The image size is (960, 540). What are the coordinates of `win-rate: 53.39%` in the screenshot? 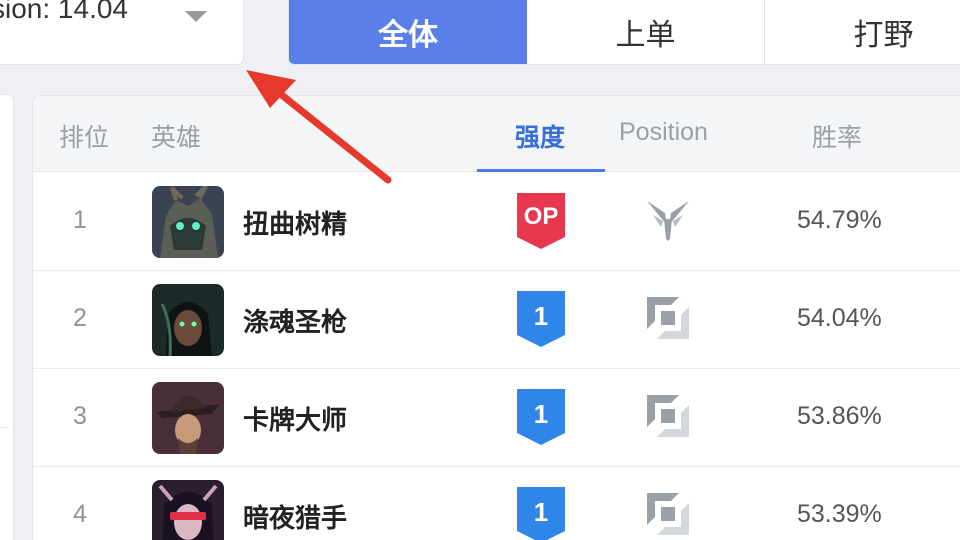 It's located at (839, 514).